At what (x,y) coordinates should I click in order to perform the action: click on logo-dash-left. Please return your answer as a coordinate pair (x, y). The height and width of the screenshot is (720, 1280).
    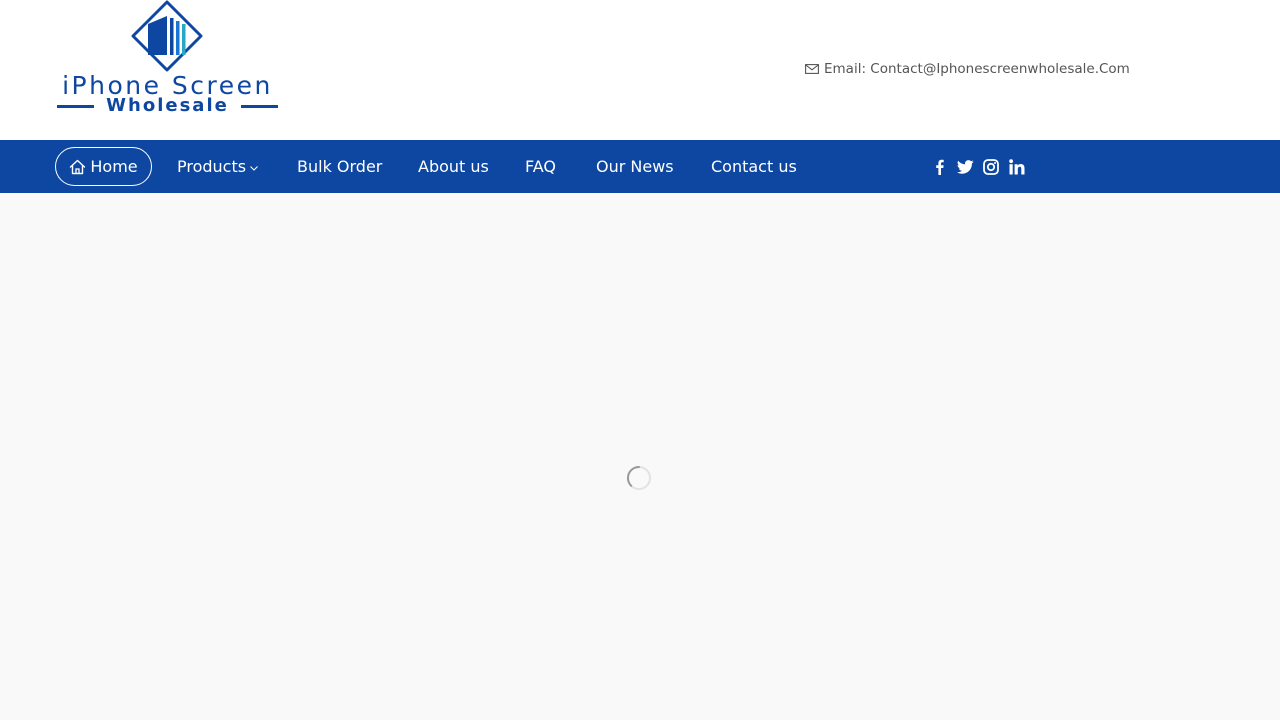
    Looking at the image, I should click on (75, 106).